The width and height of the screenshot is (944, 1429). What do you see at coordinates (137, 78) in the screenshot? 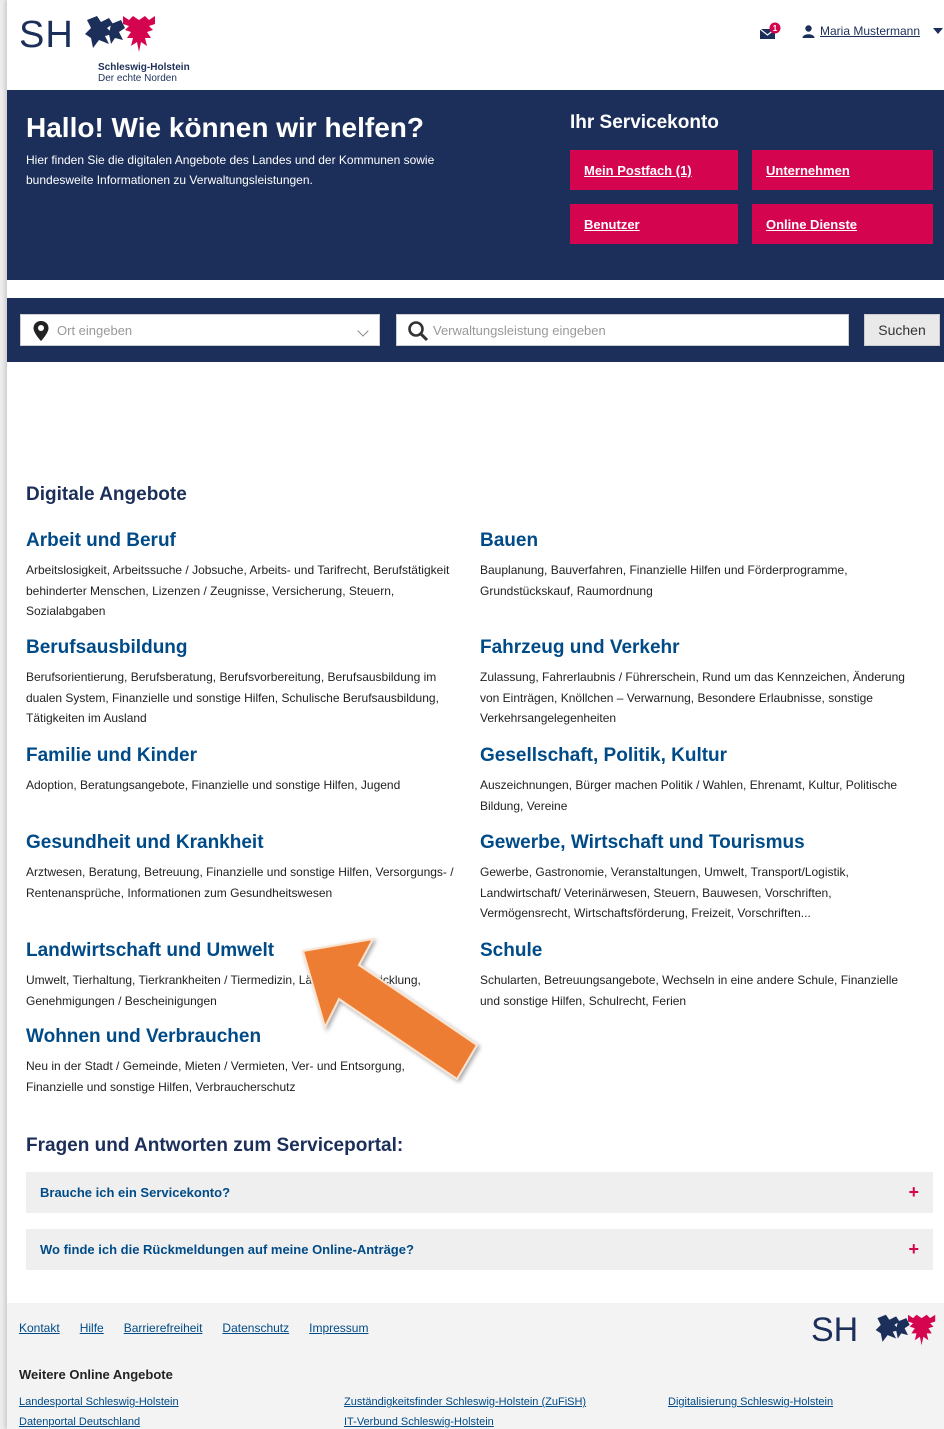
I see `logo-subtitle-line-2: Der echte Norden` at bounding box center [137, 78].